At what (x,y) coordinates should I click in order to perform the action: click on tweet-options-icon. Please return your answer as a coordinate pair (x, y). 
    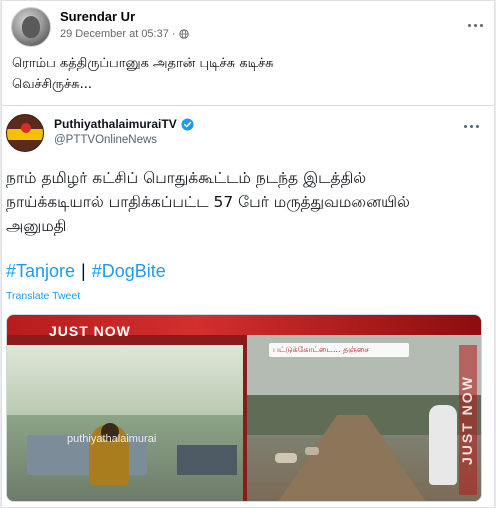
    Looking at the image, I should click on (471, 126).